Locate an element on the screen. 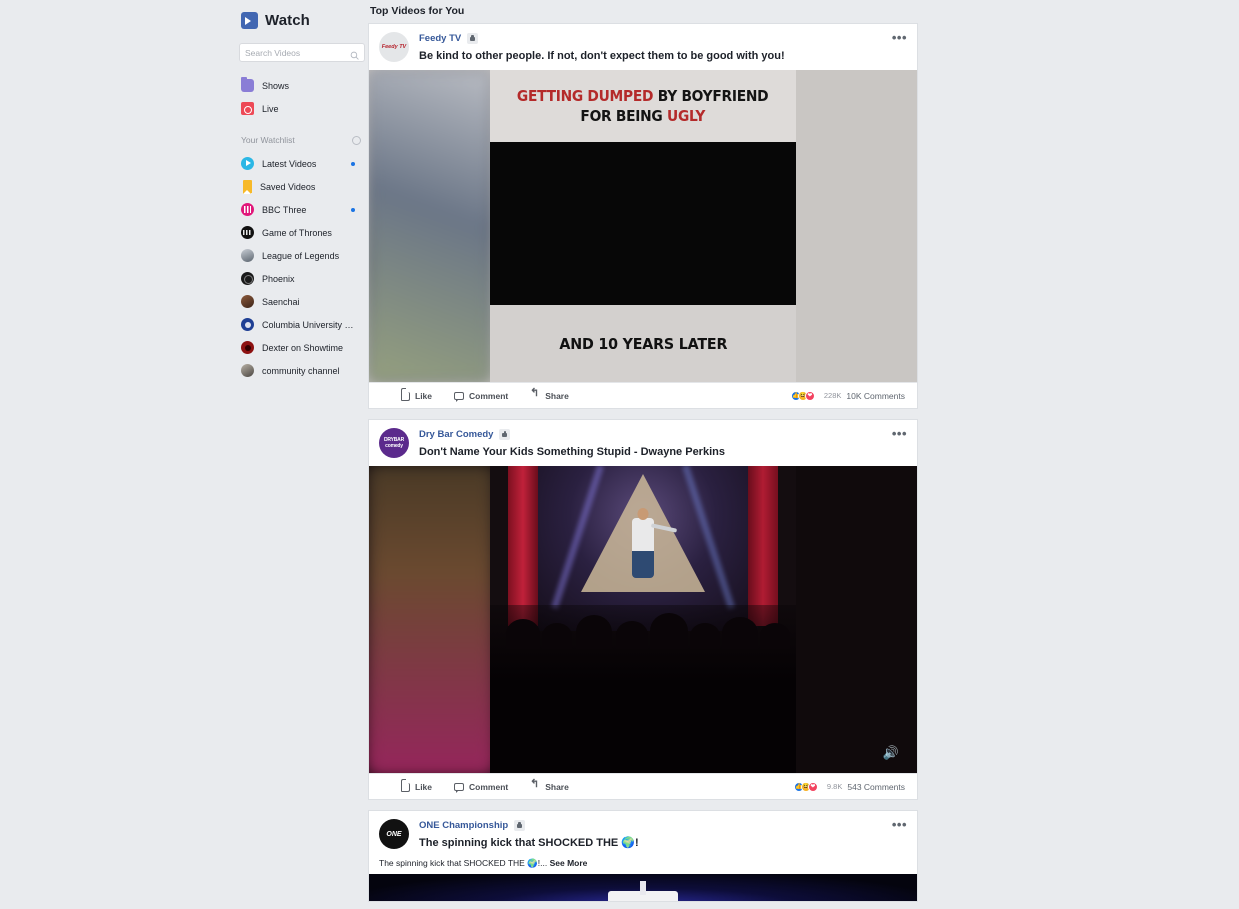 The height and width of the screenshot is (909, 1239). comment-bubble-icon is located at coordinates (459, 396).